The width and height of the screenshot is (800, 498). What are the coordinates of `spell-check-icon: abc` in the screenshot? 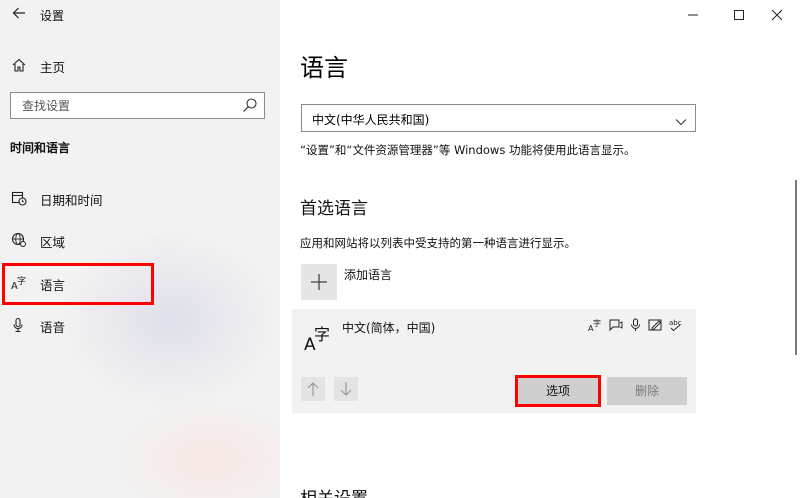 It's located at (675, 324).